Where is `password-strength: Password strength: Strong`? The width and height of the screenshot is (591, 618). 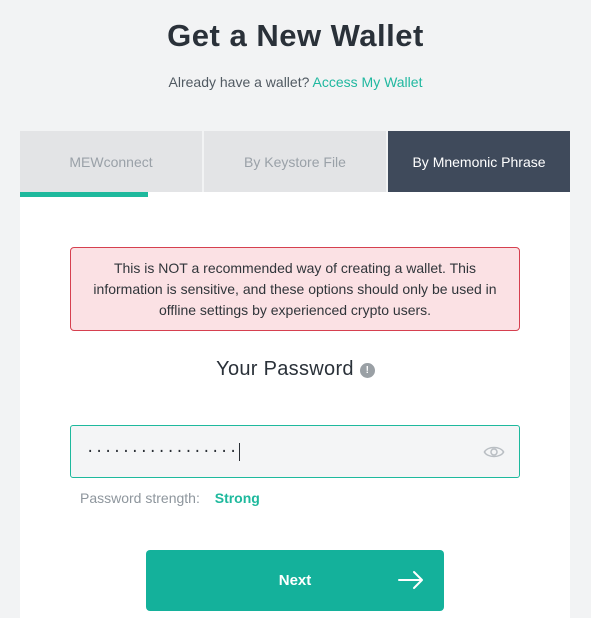 password-strength: Password strength: Strong is located at coordinates (170, 498).